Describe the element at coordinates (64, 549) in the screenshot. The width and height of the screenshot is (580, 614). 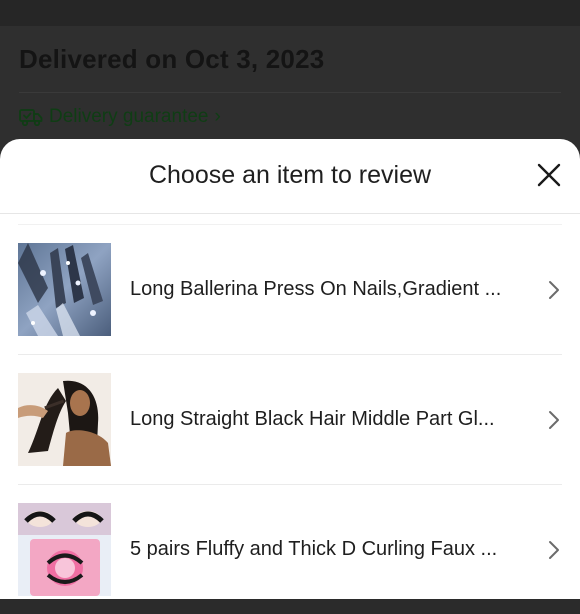
I see `eyelashes-product-image` at that location.